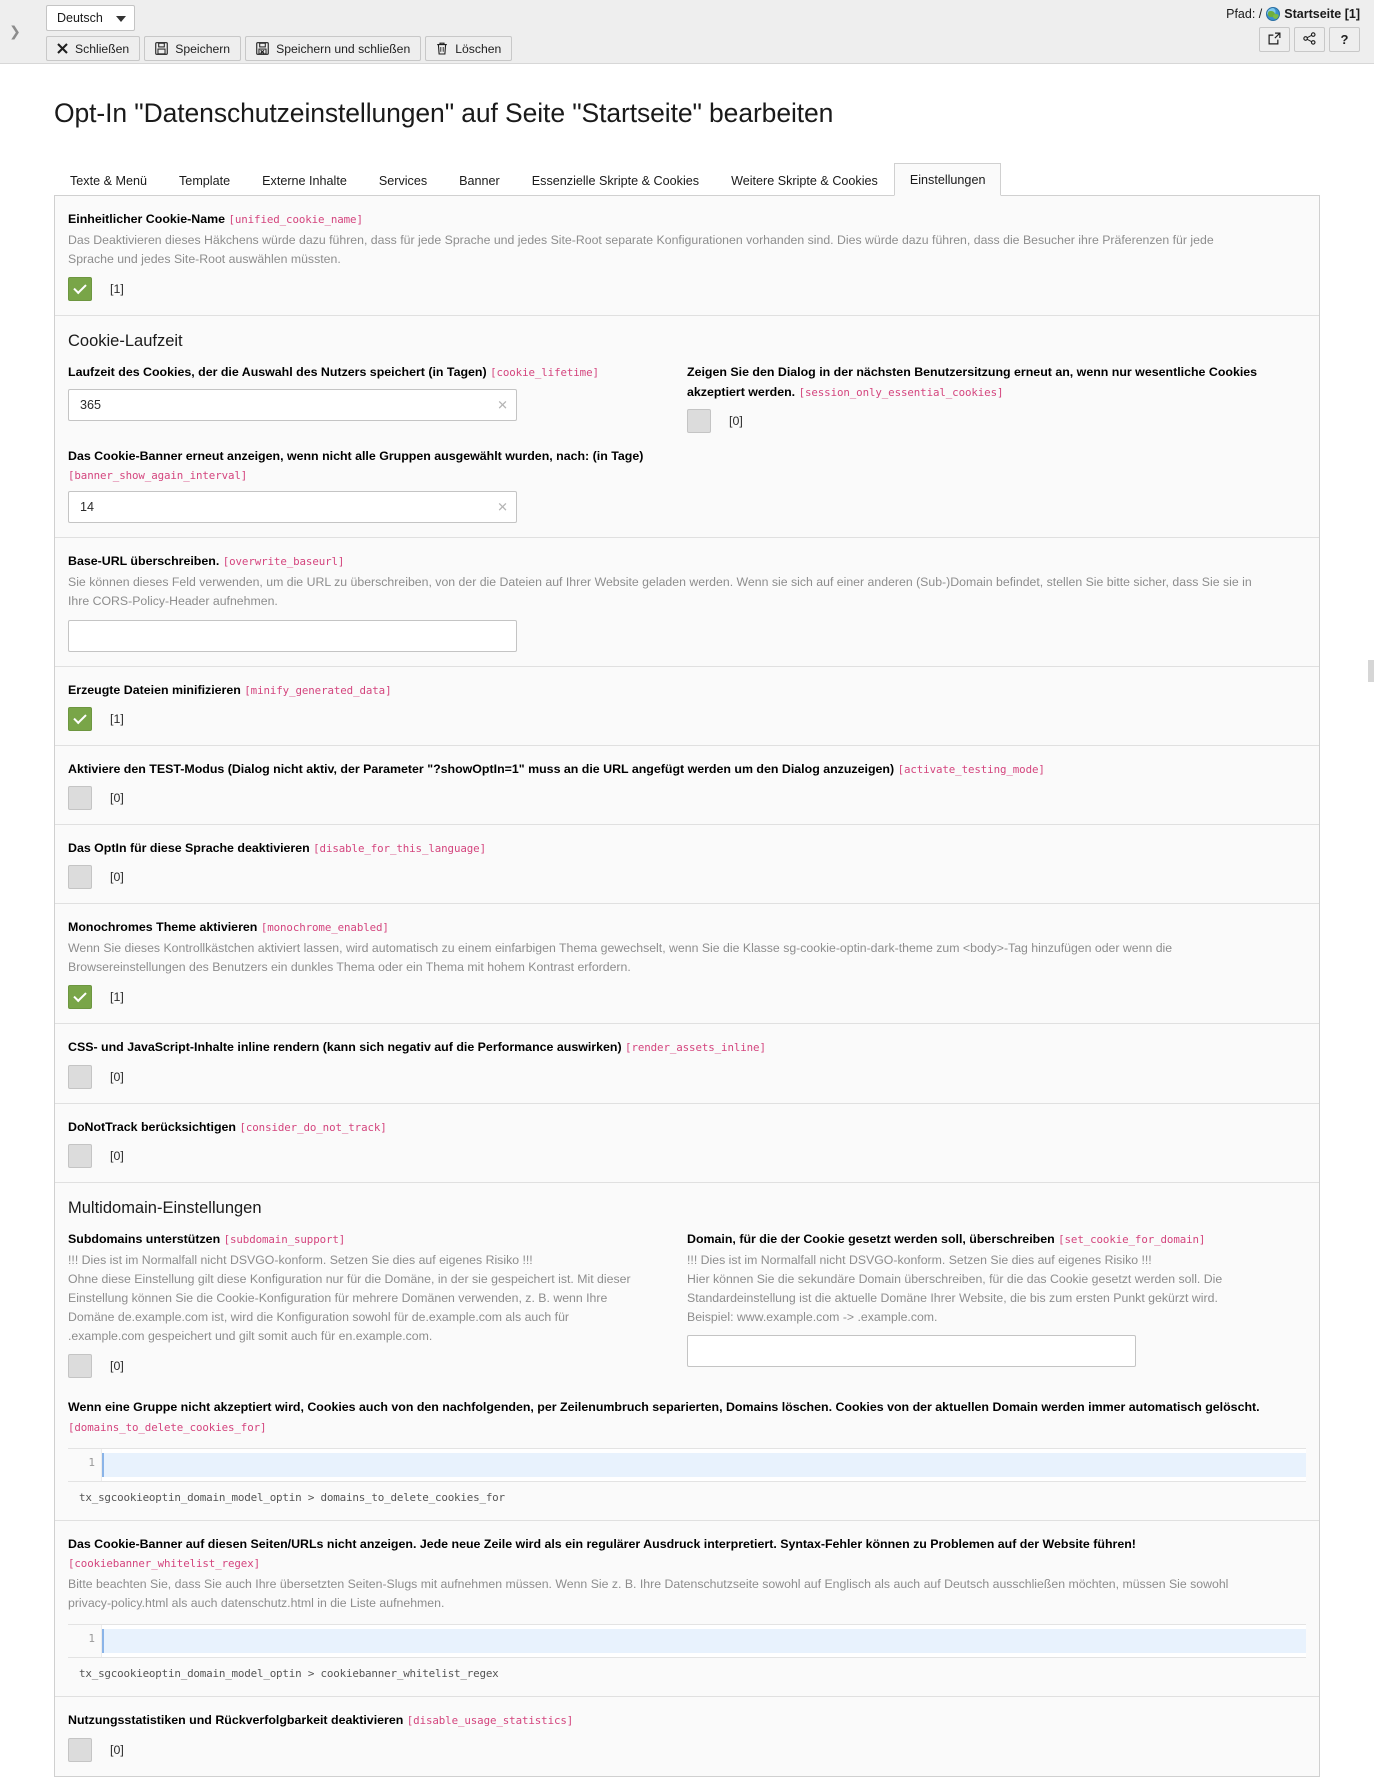 This screenshot has width=1374, height=1777. I want to click on tab-einstellungen: Einstellungen, so click(947, 179).